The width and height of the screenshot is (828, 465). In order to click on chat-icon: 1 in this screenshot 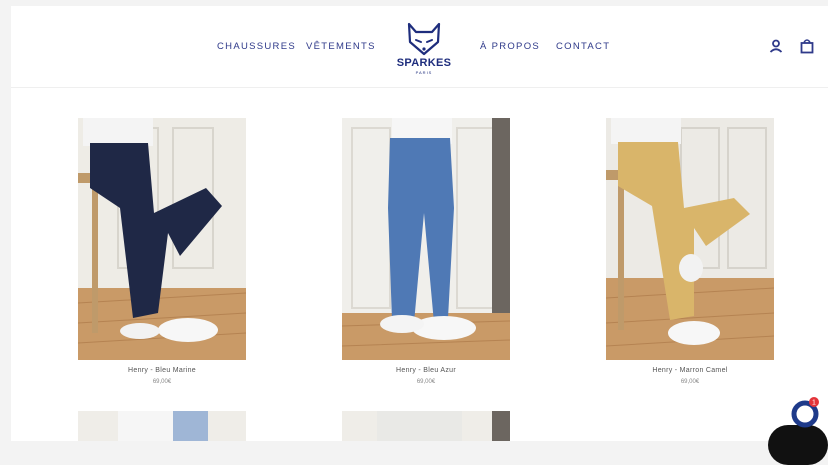, I will do `click(805, 412)`.